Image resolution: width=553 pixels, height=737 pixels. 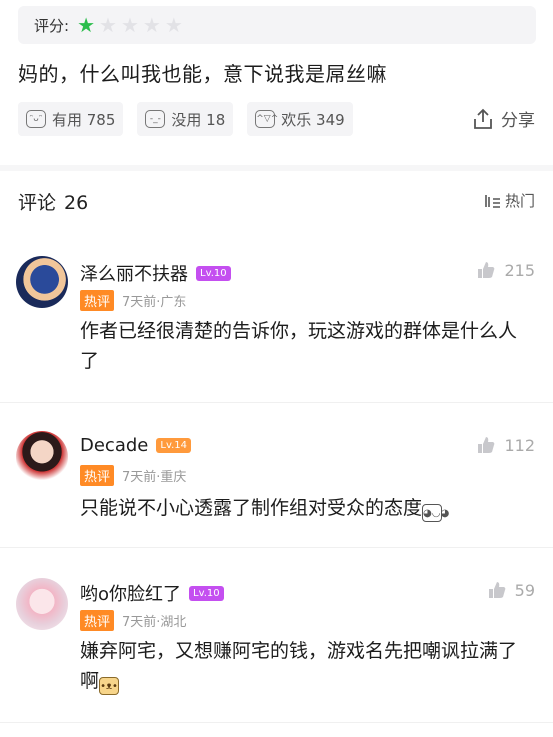 What do you see at coordinates (519, 270) in the screenshot?
I see `like-count: 215` at bounding box center [519, 270].